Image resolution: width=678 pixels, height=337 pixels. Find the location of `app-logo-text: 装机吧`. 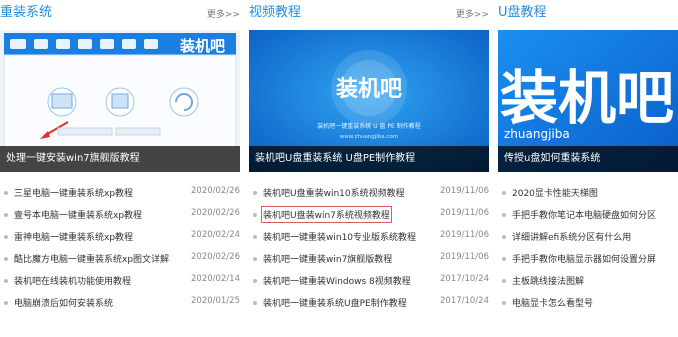

app-logo-text: 装机吧 is located at coordinates (202, 46).